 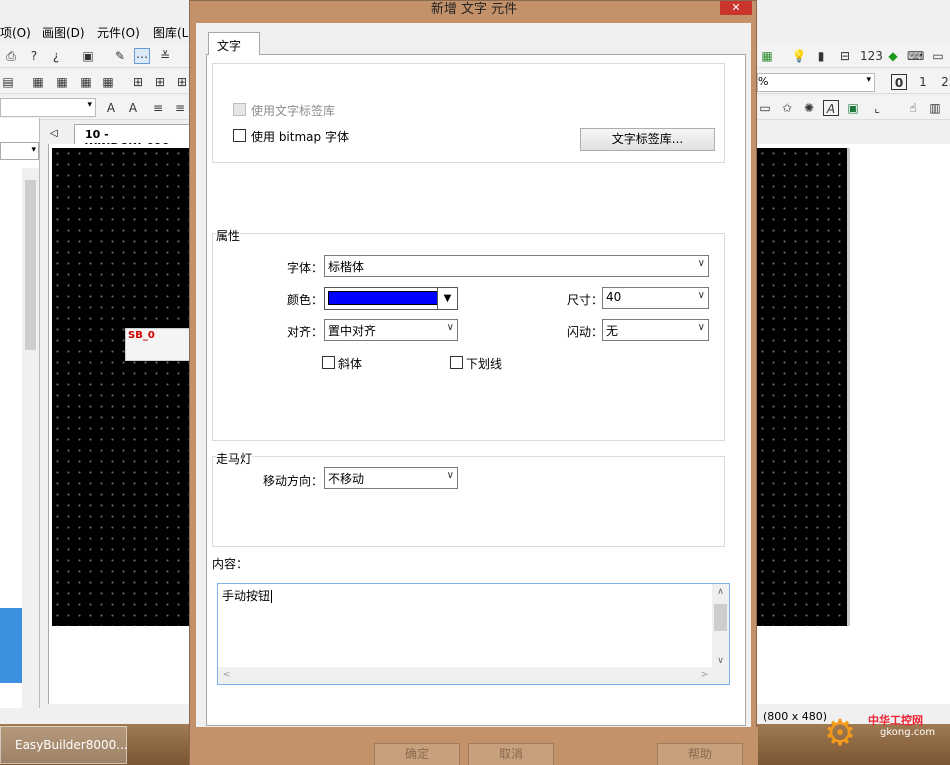 I want to click on hand-icon: ☝, so click(x=913, y=108).